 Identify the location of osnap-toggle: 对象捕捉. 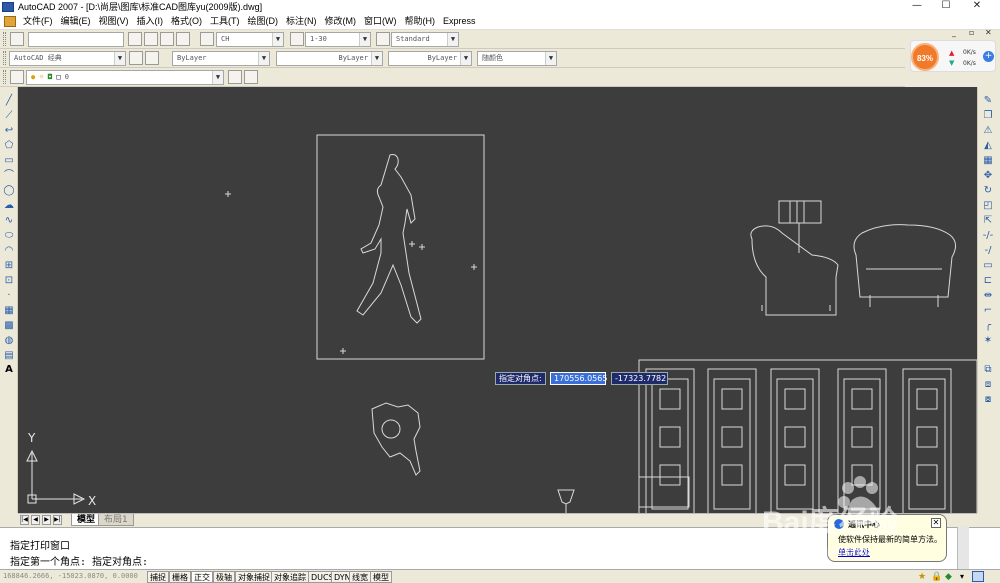
(254, 577).